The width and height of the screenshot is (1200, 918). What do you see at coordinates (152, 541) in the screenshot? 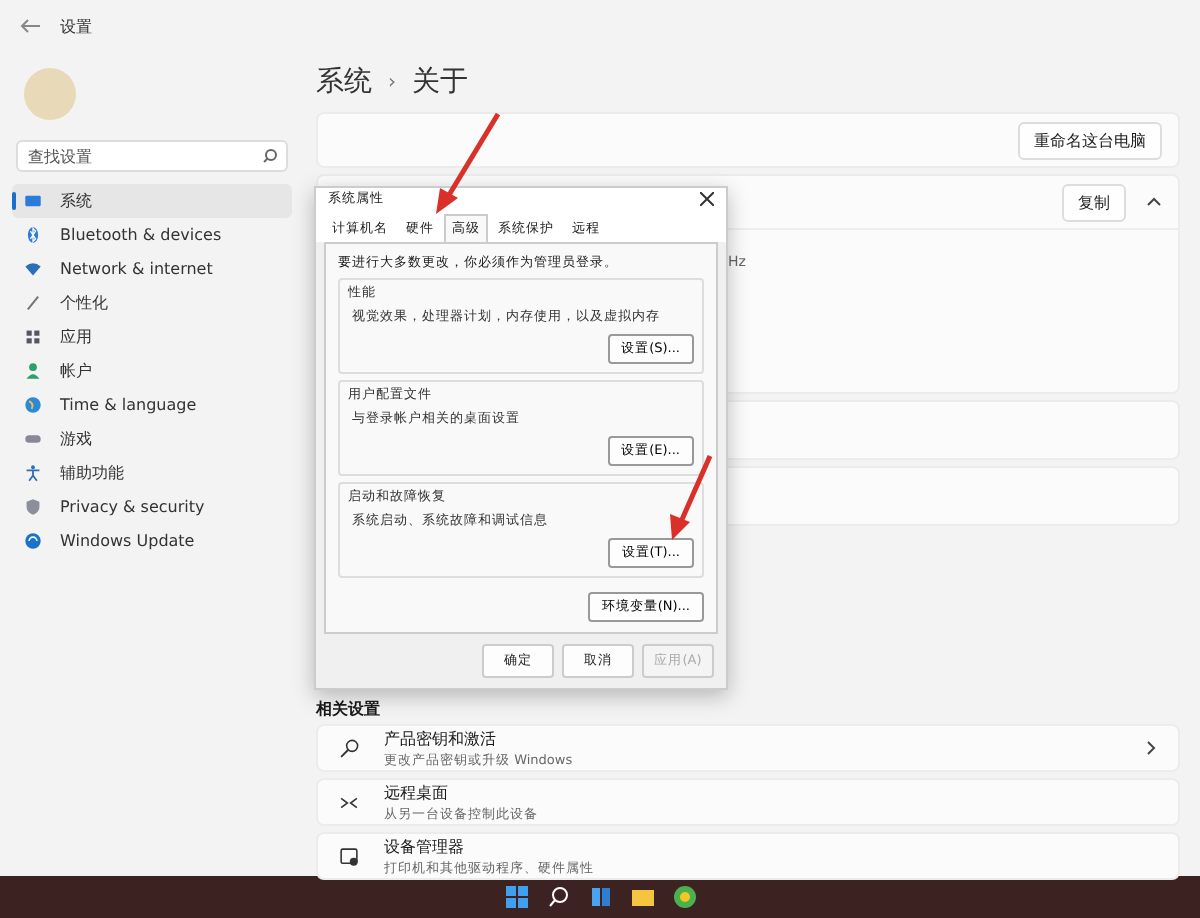
I see `sidebar-item: Windows Update` at bounding box center [152, 541].